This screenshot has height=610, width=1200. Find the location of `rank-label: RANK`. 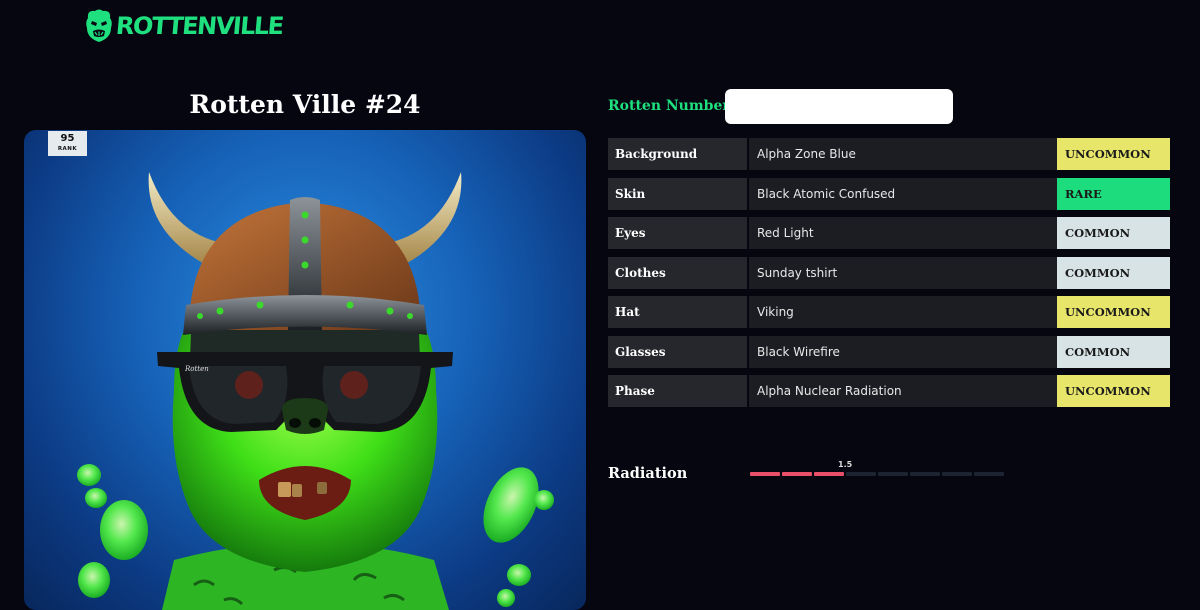

rank-label: RANK is located at coordinates (67, 149).